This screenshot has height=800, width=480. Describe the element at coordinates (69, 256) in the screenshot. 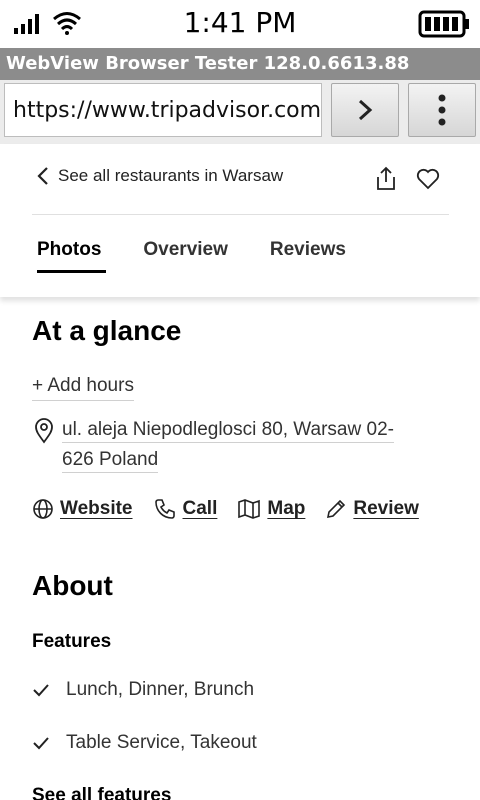

I see `tab-photos: Photos` at that location.